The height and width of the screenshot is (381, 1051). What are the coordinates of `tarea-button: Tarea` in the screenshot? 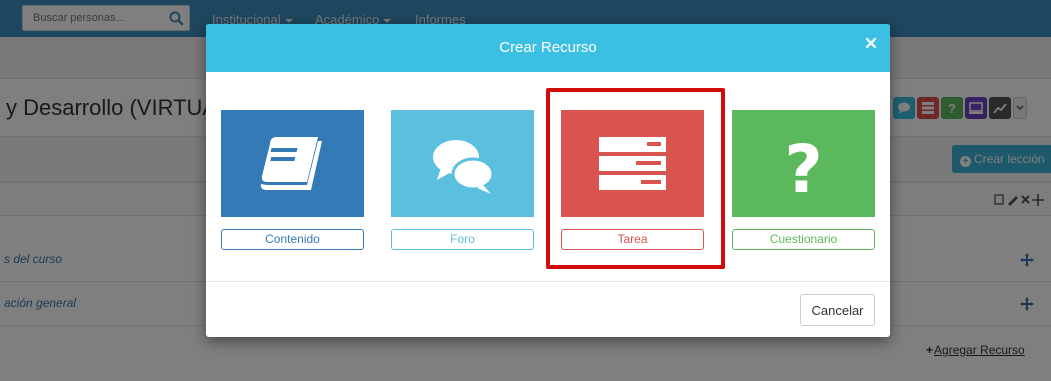 It's located at (632, 239).